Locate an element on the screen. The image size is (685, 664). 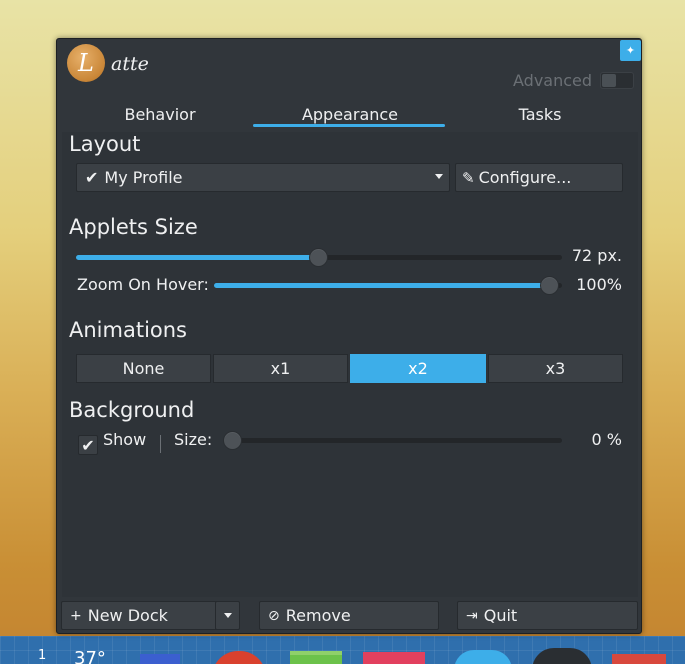
tab-tasks: Tasks is located at coordinates (540, 114).